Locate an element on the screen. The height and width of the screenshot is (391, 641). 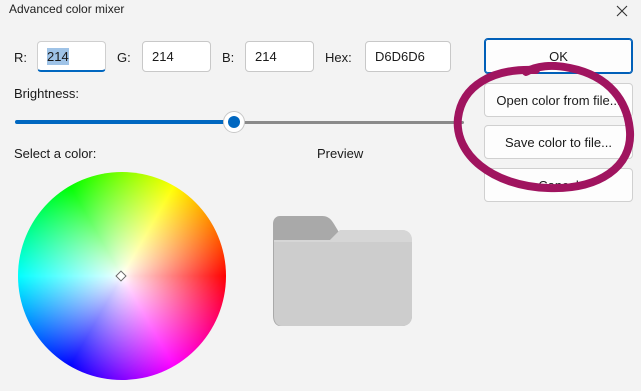
hex-input: D6D6D6 is located at coordinates (408, 56).